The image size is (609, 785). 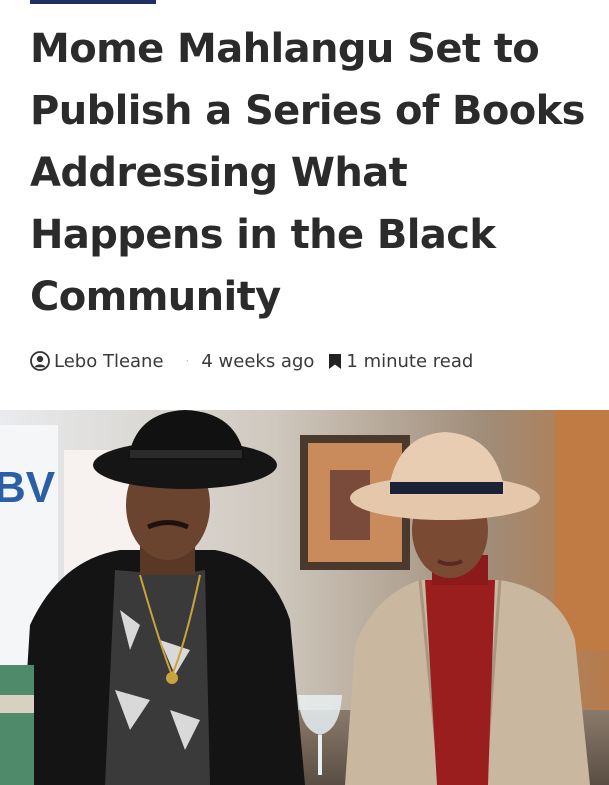 I want to click on read-time: 1 minute read, so click(x=410, y=361).